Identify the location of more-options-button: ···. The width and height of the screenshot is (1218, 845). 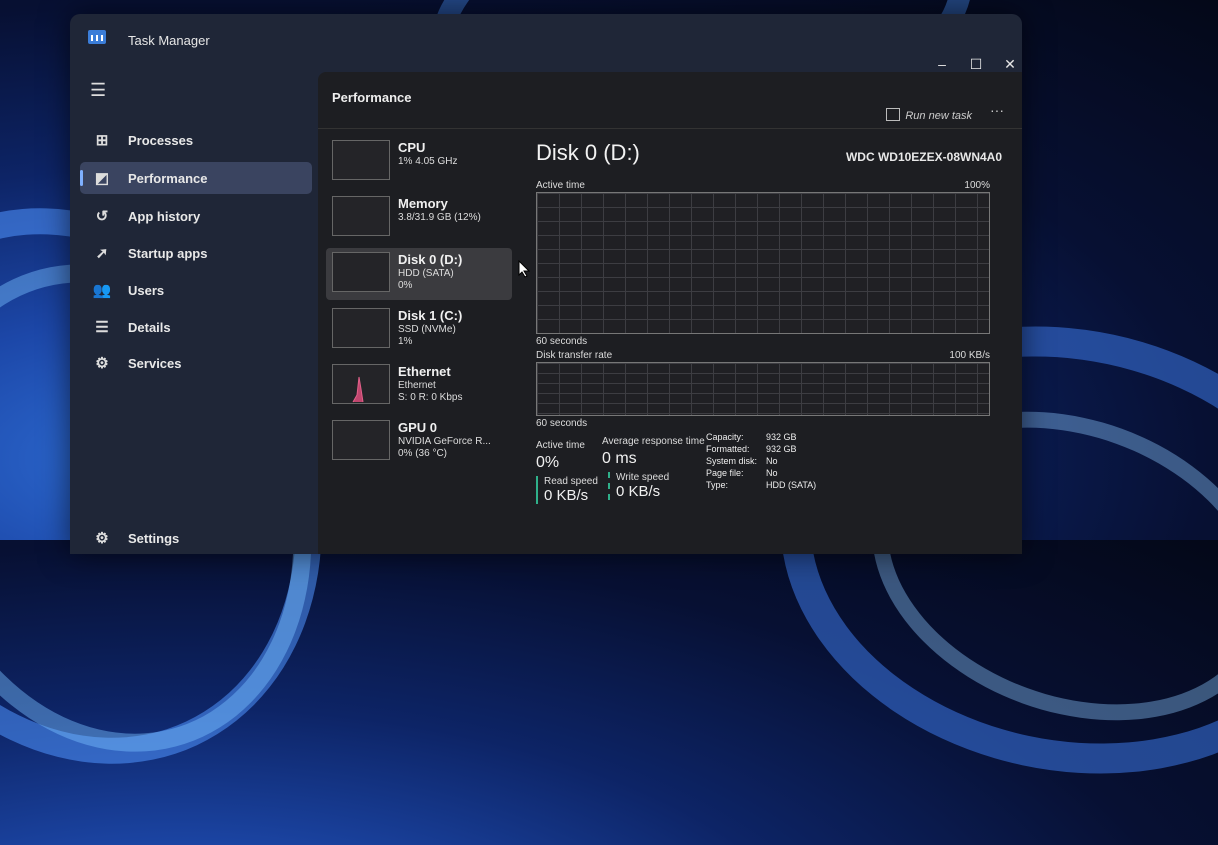
(997, 110).